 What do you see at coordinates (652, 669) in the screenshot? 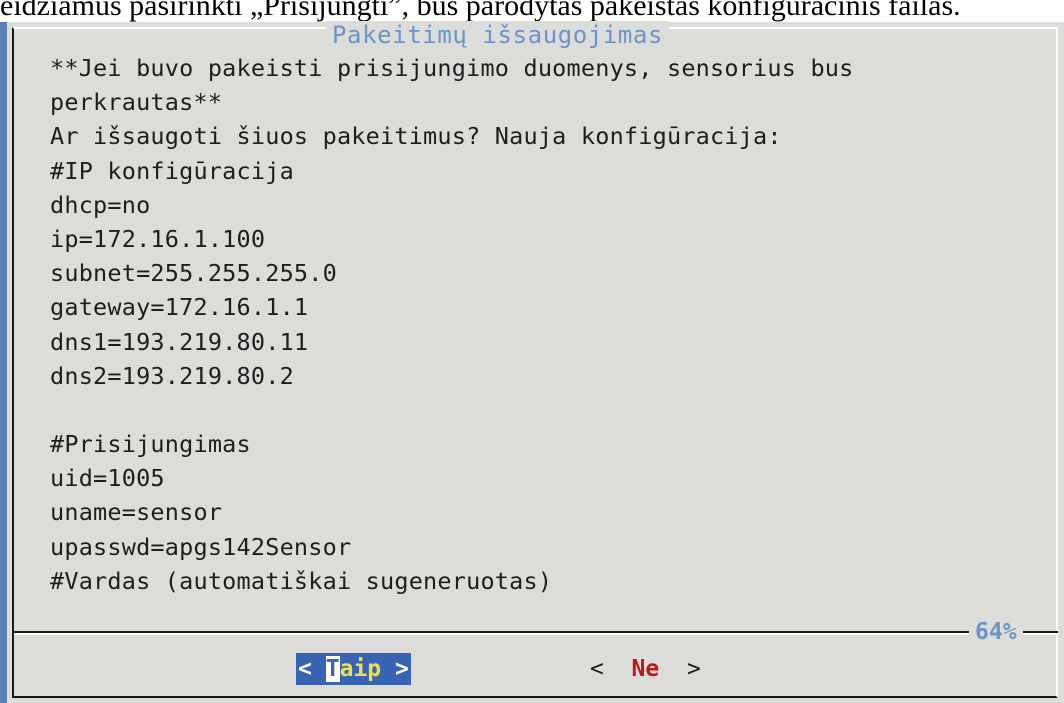
I see `no-label-rest: e` at bounding box center [652, 669].